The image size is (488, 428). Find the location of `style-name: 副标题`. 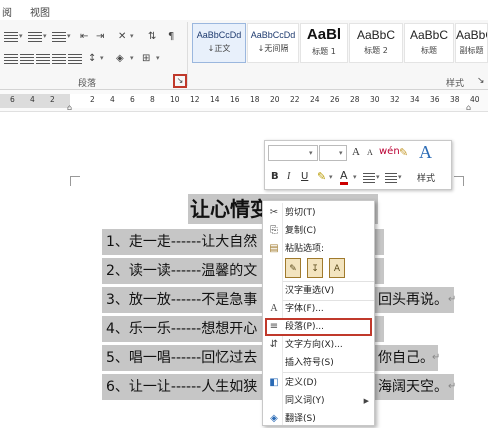

style-name: 副标题 is located at coordinates (471, 50).